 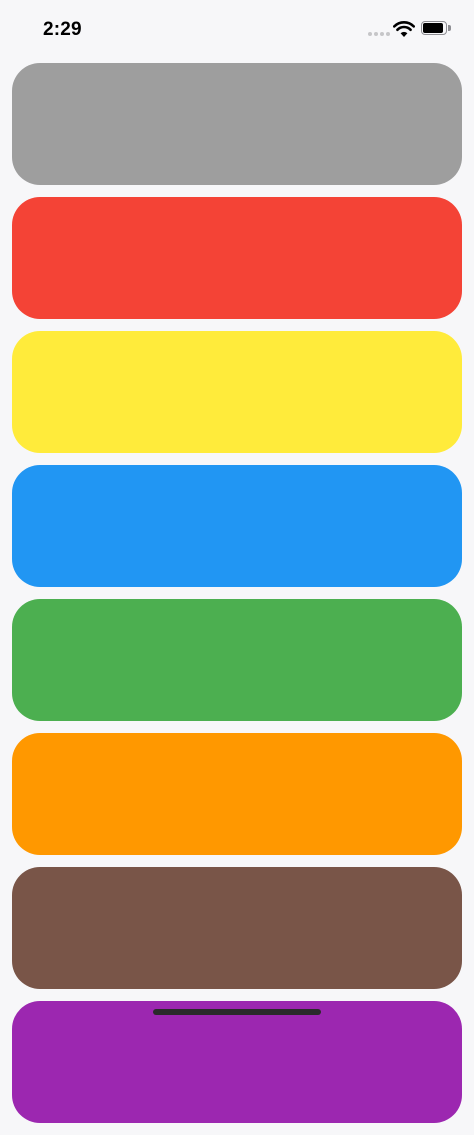 What do you see at coordinates (237, 28) in the screenshot?
I see `status-bar: 2:29` at bounding box center [237, 28].